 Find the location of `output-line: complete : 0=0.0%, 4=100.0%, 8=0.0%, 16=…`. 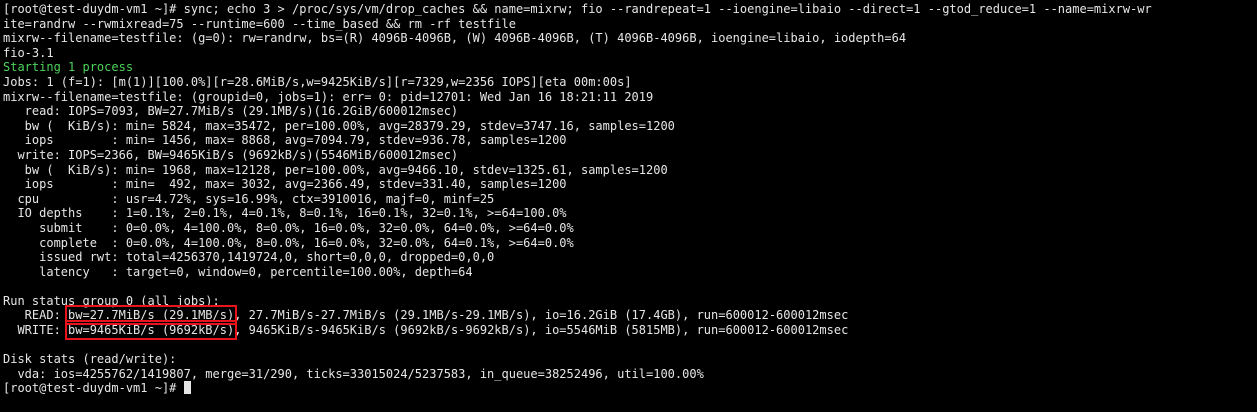

output-line: complete : 0=0.0%, 4=100.0%, 8=0.0%, 16=… is located at coordinates (288, 242).